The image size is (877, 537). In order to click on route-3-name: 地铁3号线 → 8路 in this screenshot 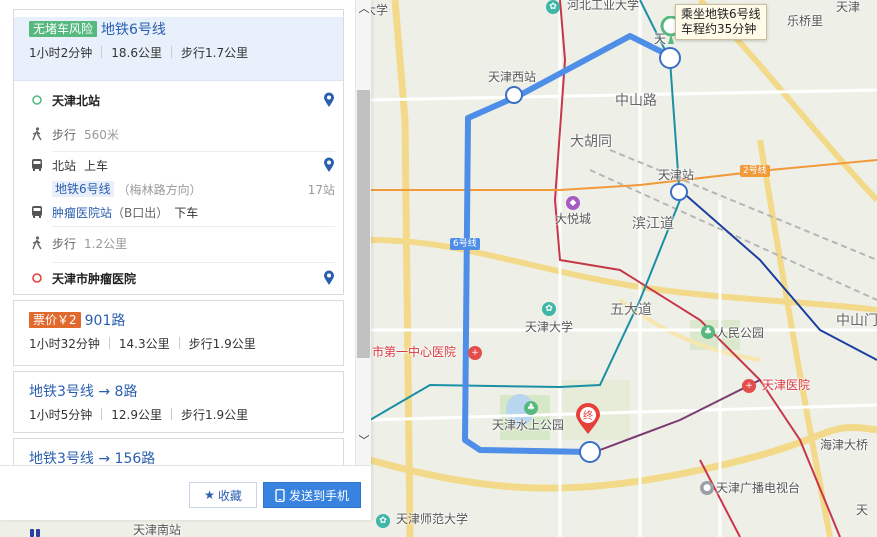, I will do `click(83, 391)`.